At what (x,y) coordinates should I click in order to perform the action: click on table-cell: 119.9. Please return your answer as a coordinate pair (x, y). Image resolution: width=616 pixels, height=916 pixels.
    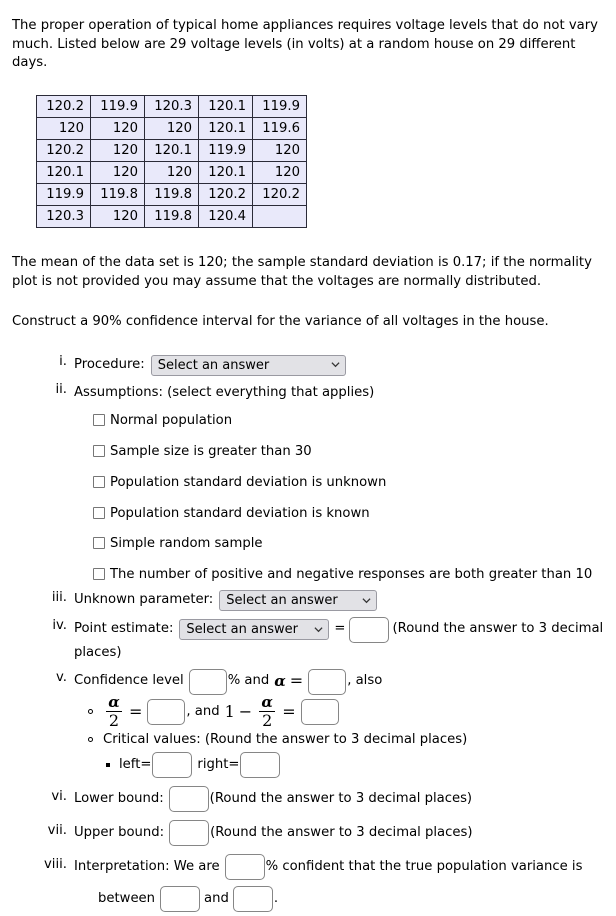
    Looking at the image, I should click on (279, 107).